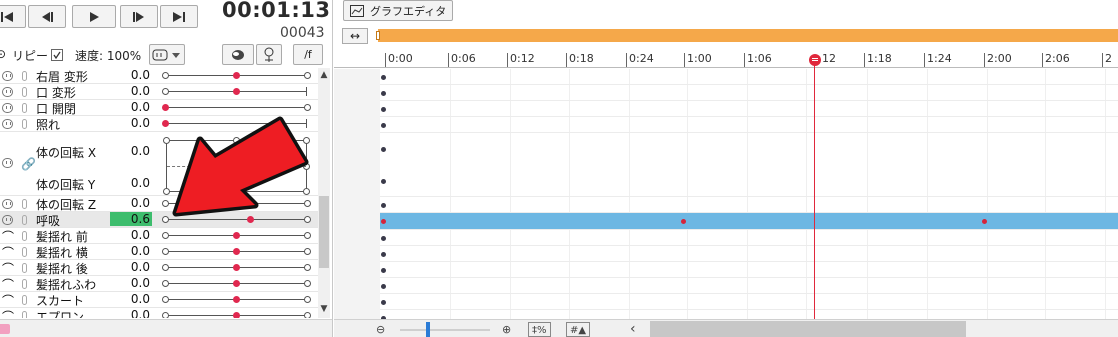 This screenshot has width=1118, height=337. Describe the element at coordinates (398, 10) in the screenshot. I see `graph-editor-button: グラフエディタ` at that location.